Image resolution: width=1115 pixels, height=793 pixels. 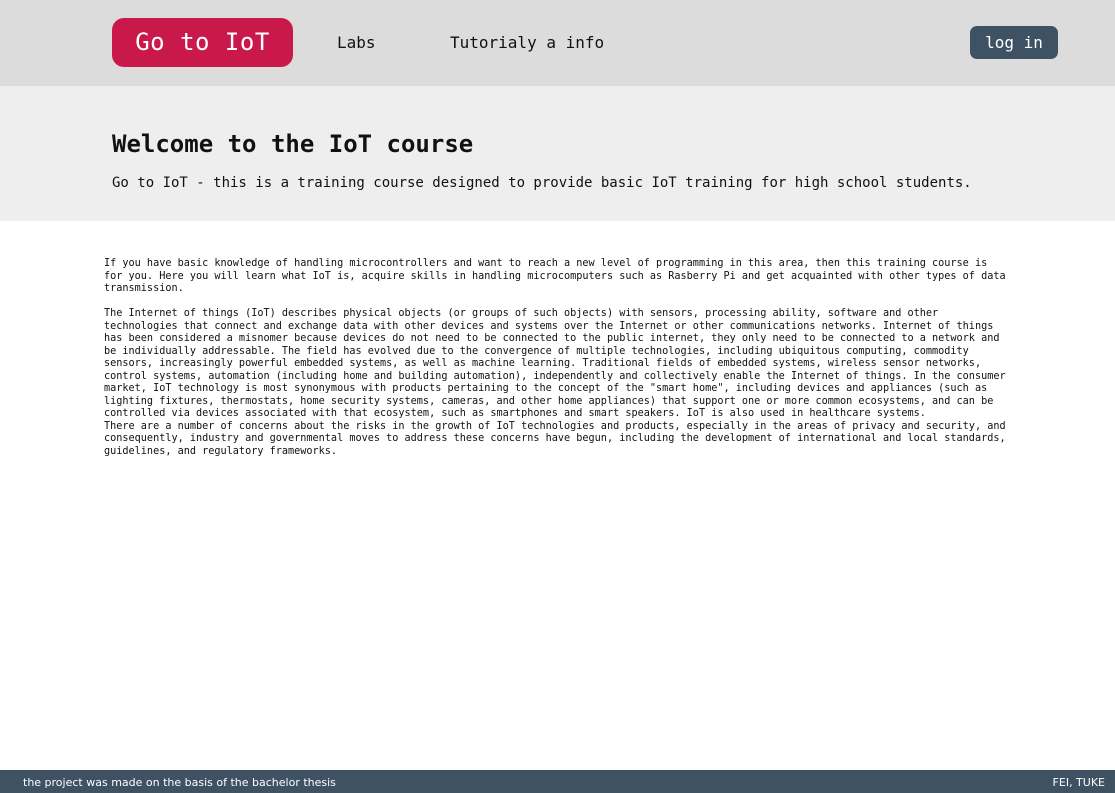 What do you see at coordinates (356, 43) in the screenshot?
I see `nav-link-labs: Labs` at bounding box center [356, 43].